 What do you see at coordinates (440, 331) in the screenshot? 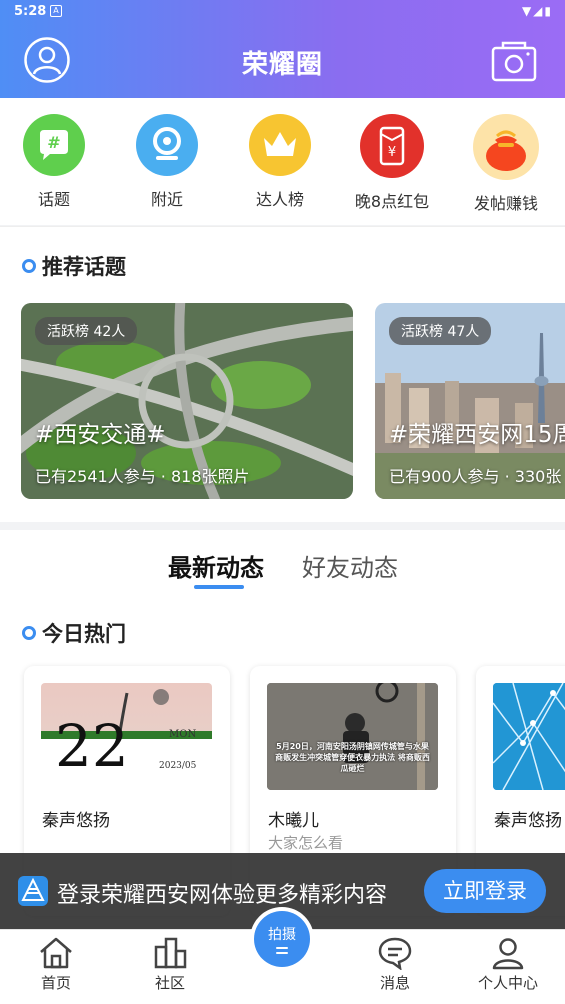
I see `topic-badge: 活跃榜 47人` at bounding box center [440, 331].